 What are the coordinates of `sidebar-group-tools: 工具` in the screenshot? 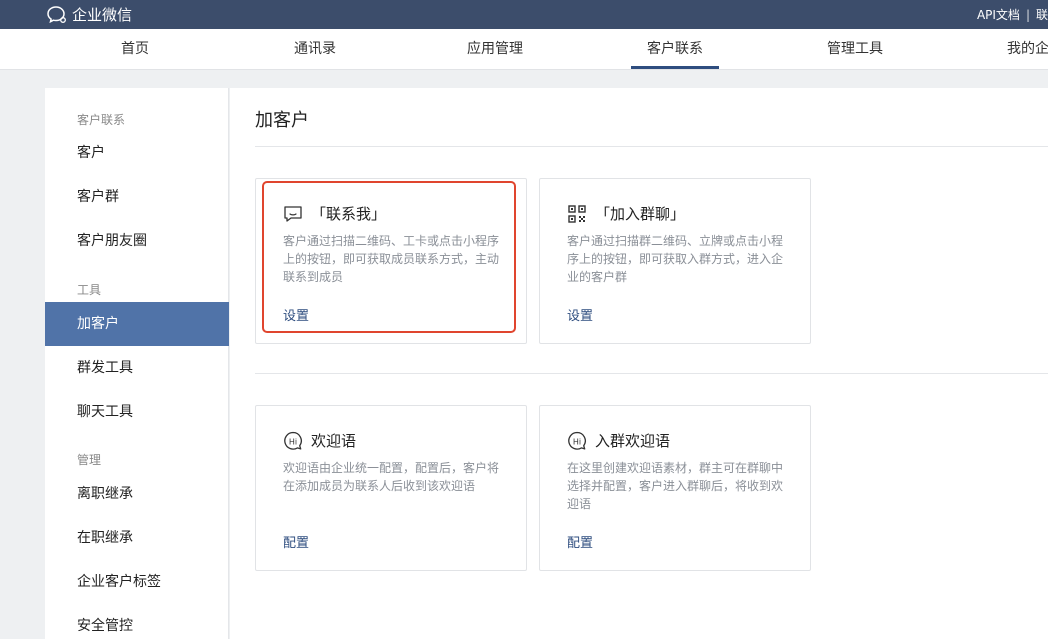 It's located at (89, 290).